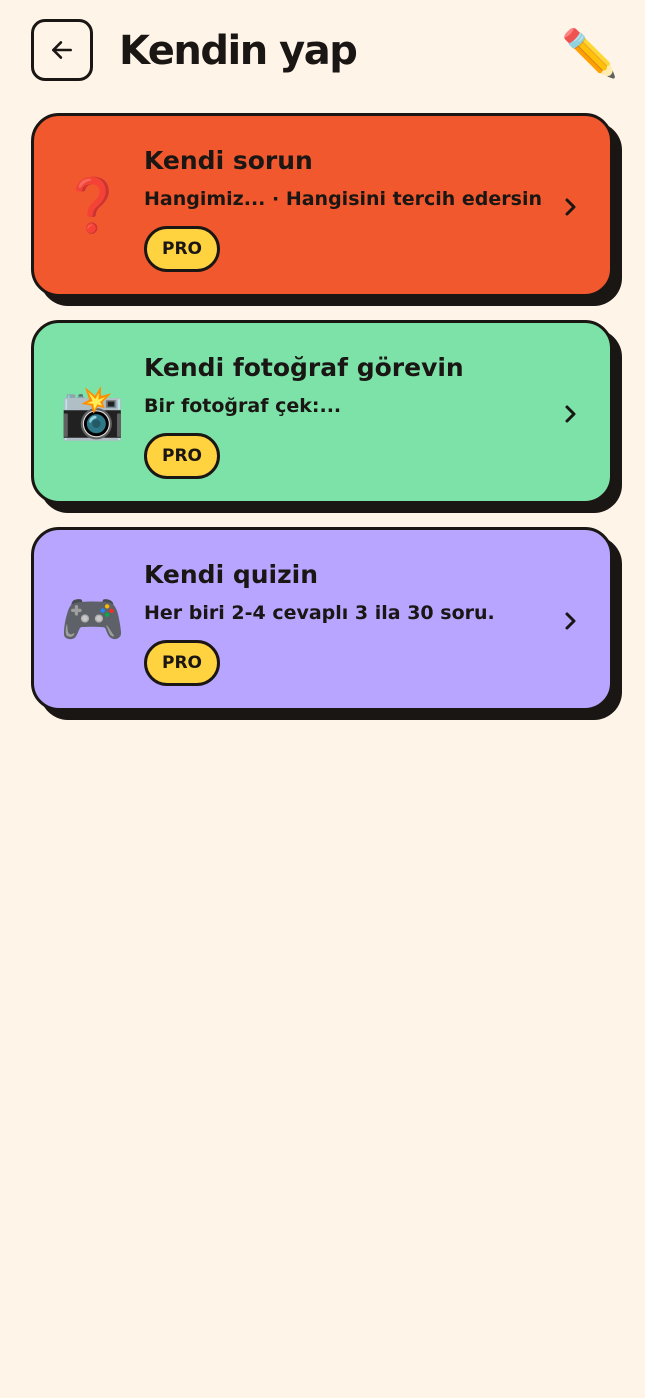 The image size is (645, 1398). Describe the element at coordinates (92, 413) in the screenshot. I see `camera-flash-icon: 📸` at that location.